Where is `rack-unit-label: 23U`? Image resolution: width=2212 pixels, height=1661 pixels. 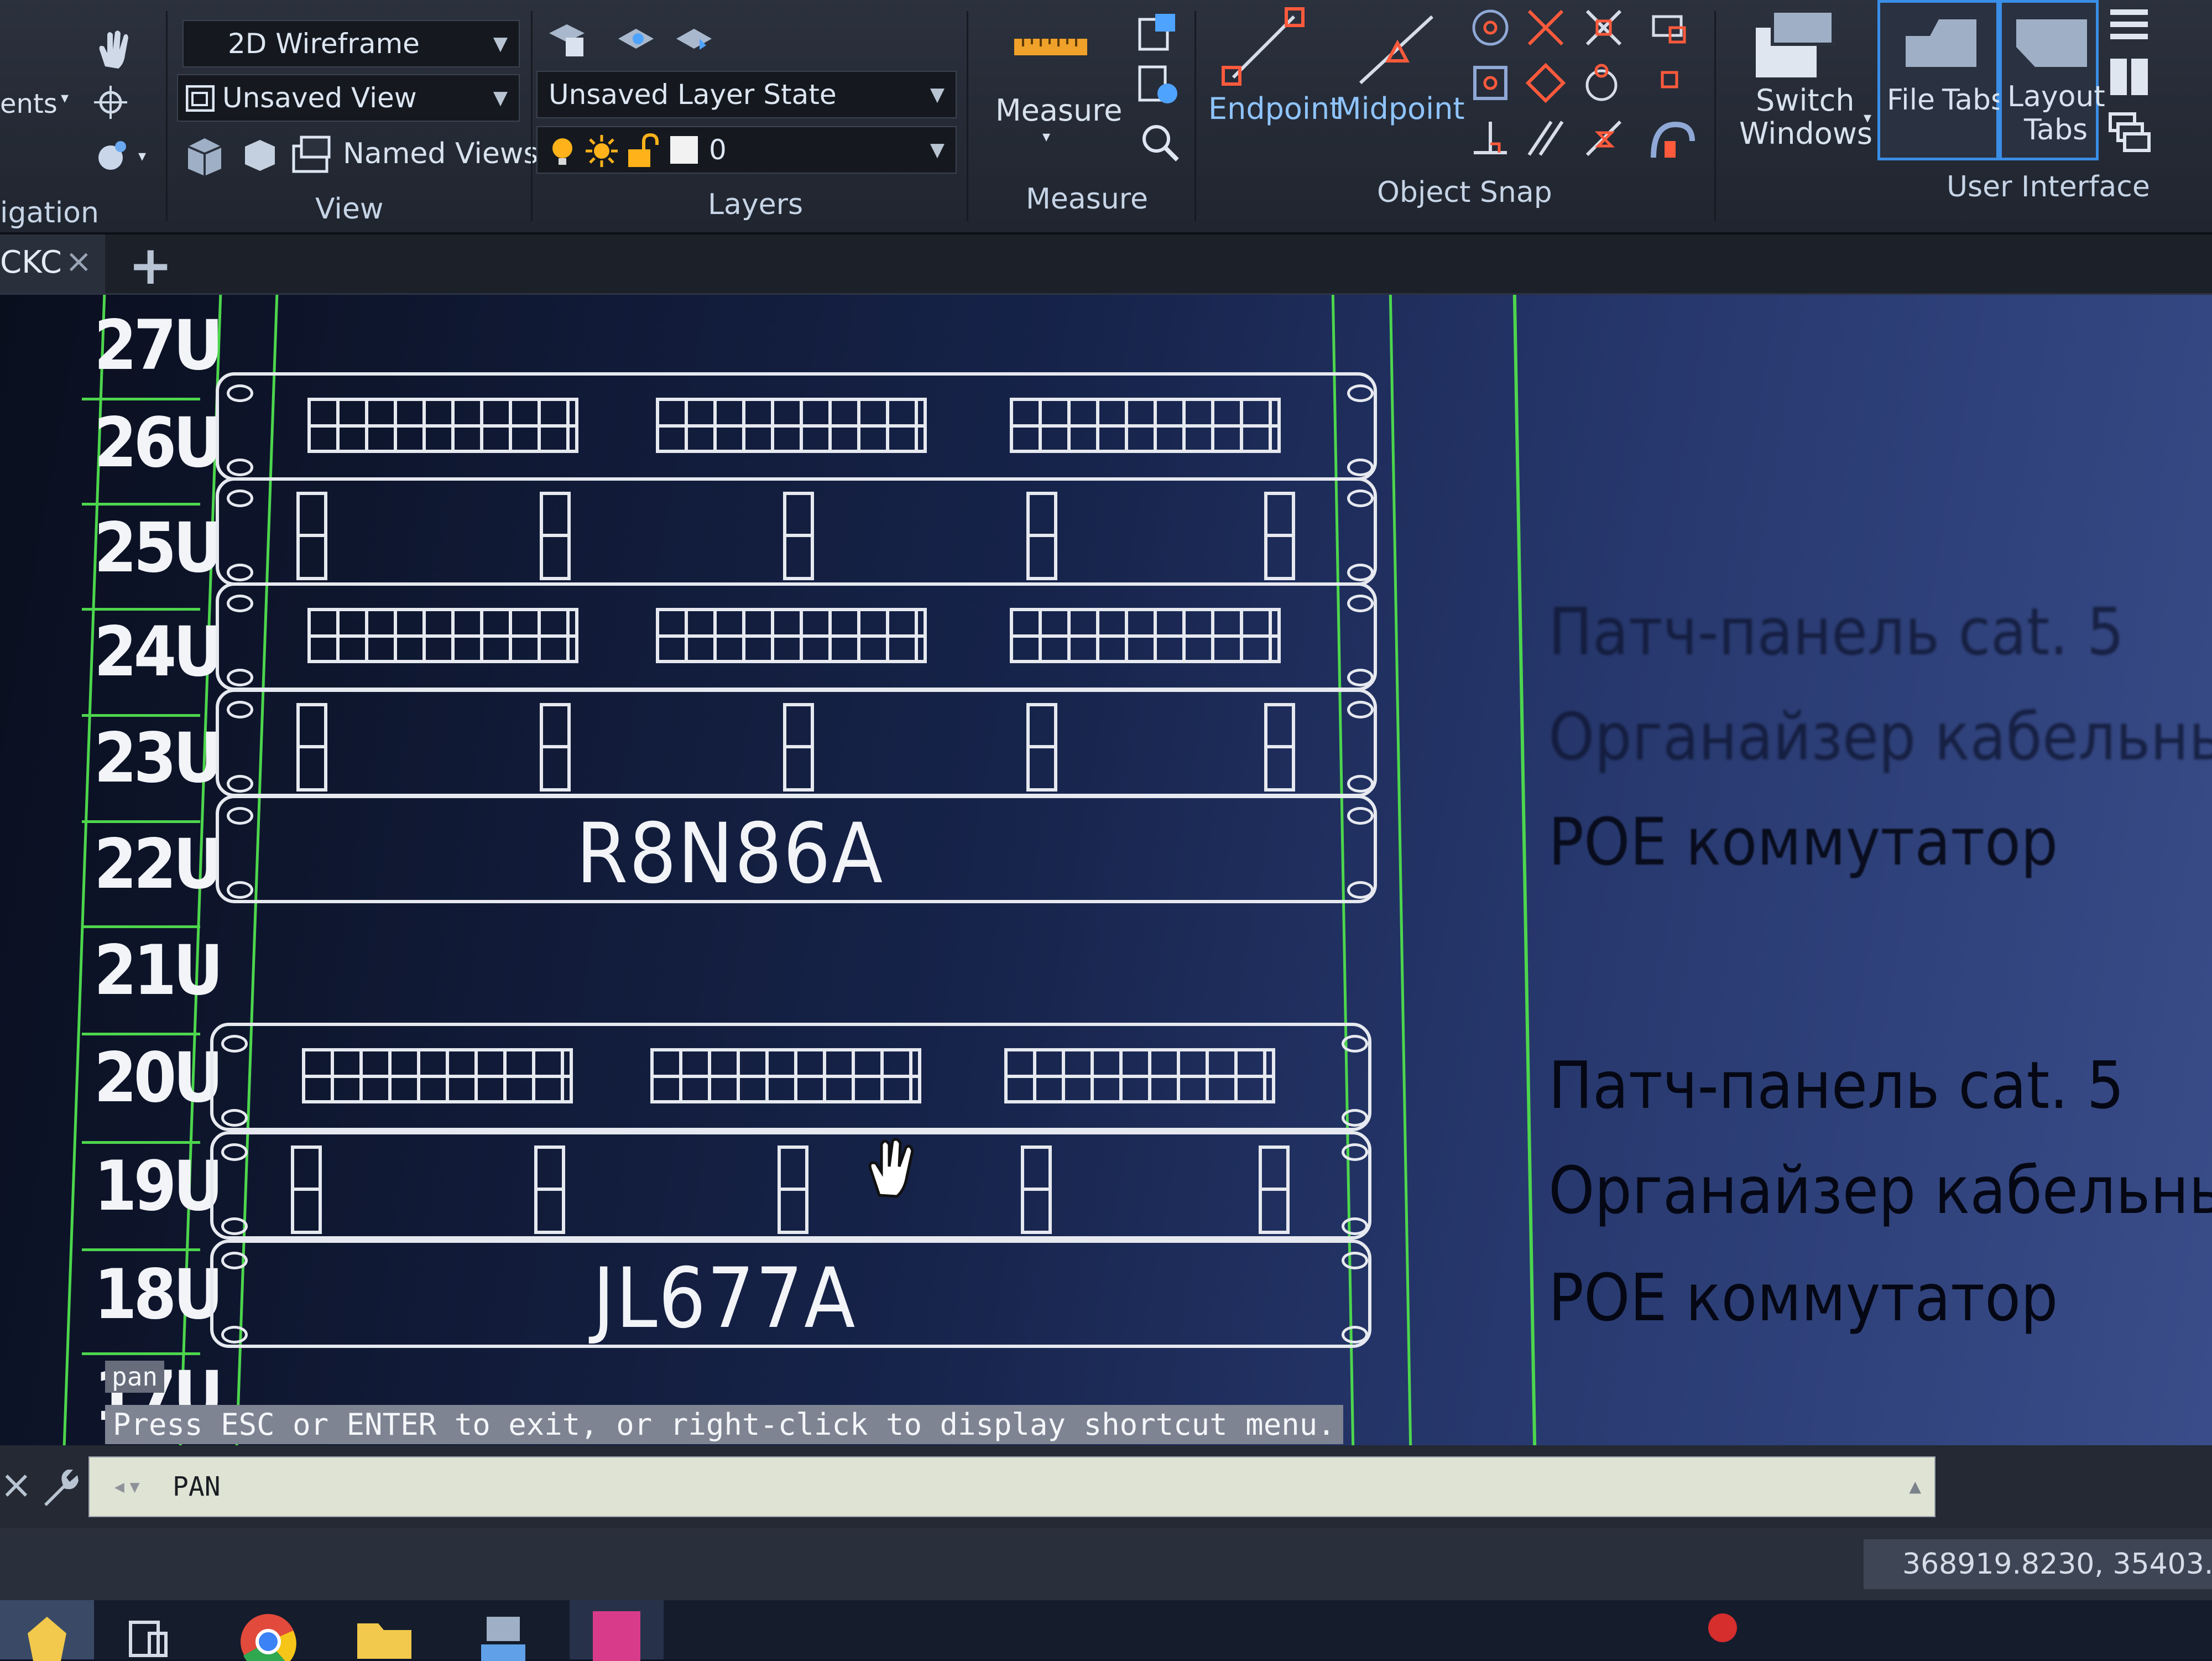 rack-unit-label: 23U is located at coordinates (159, 758).